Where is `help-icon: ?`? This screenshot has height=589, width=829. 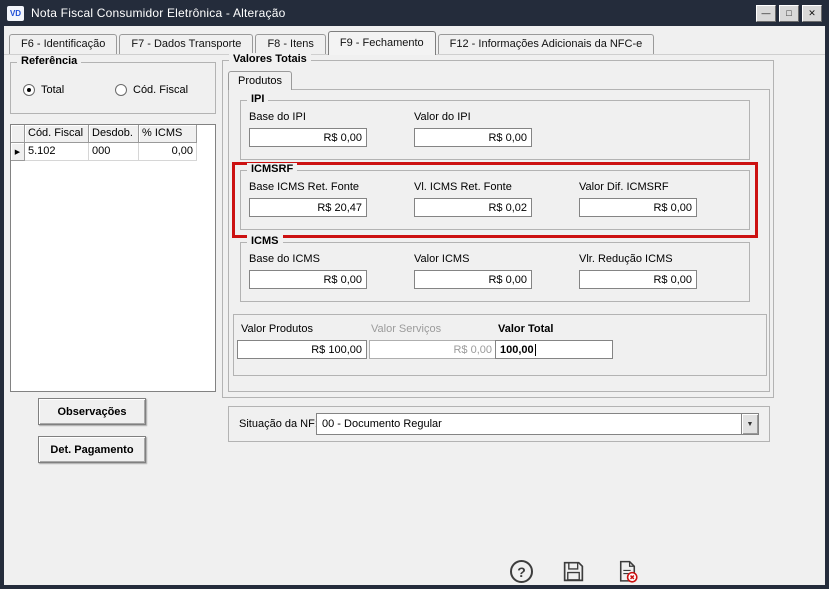 help-icon: ? is located at coordinates (521, 571).